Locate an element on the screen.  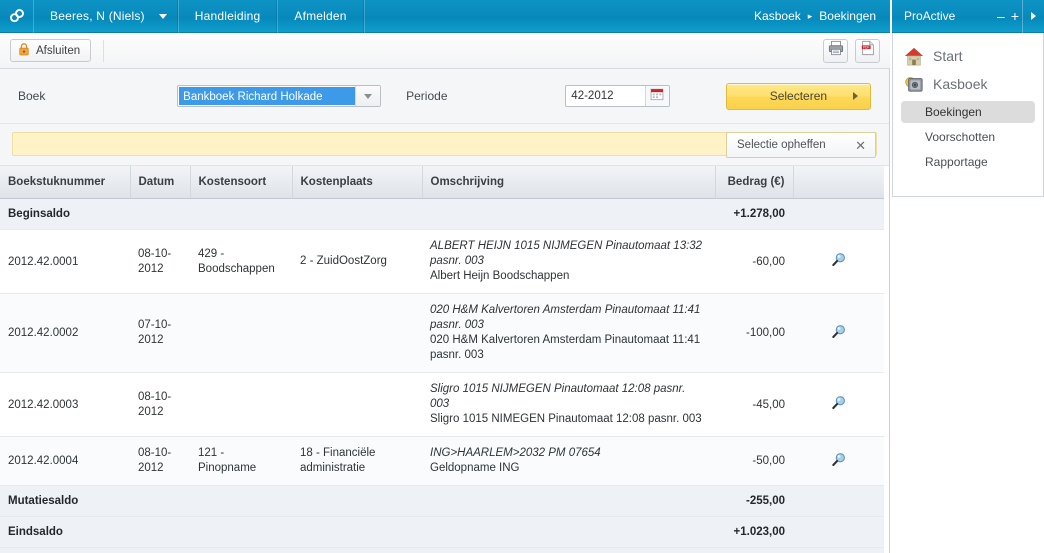
nav-handleiding: Handleiding is located at coordinates (227, 16).